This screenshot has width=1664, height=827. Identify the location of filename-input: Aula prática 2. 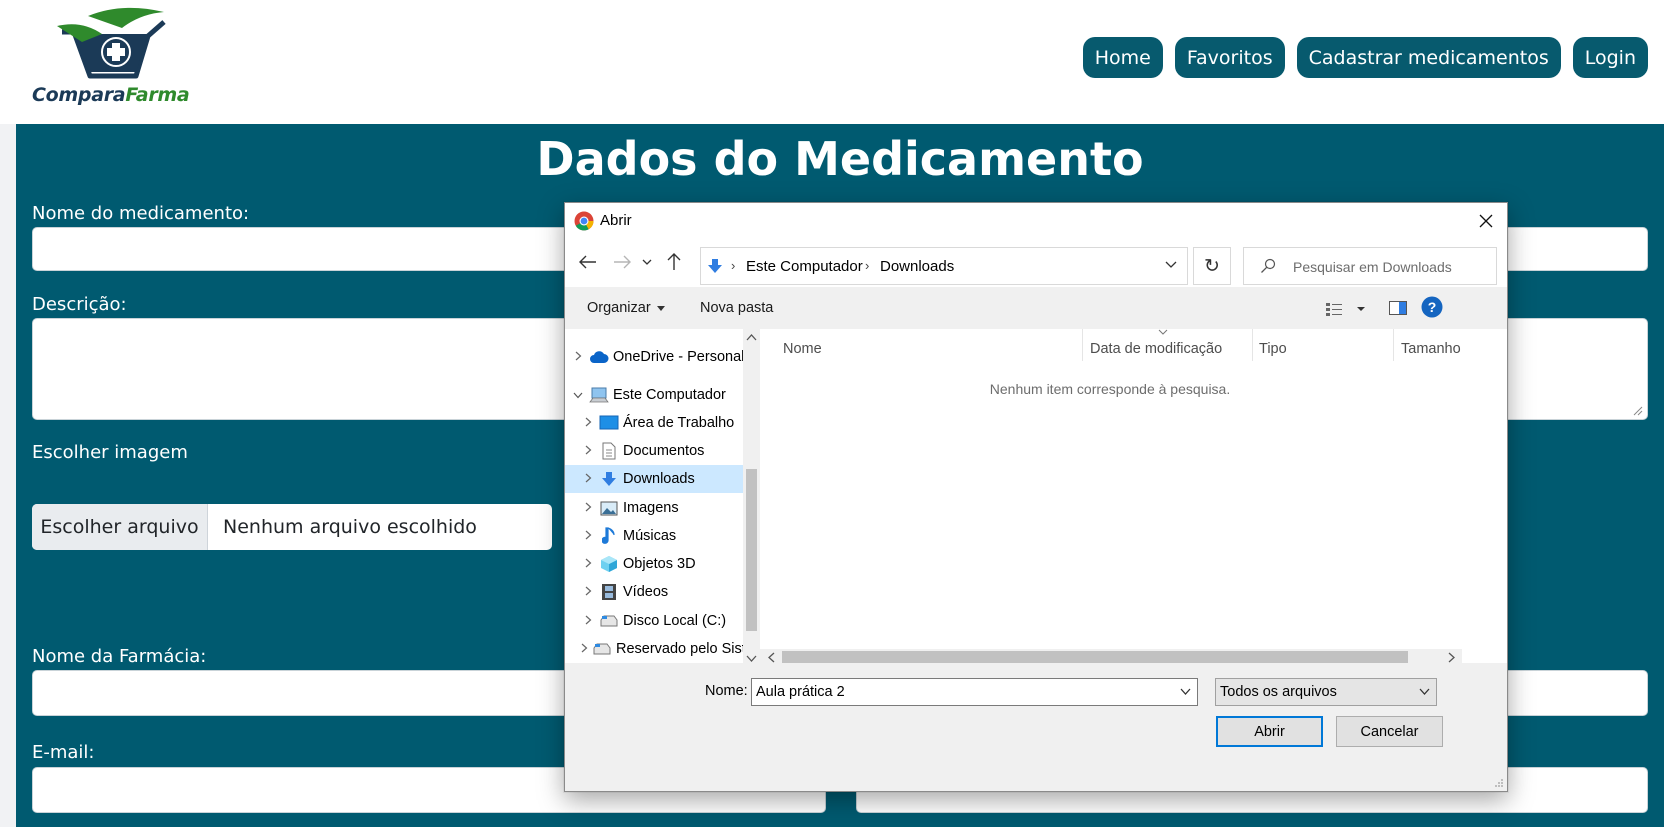
(974, 692).